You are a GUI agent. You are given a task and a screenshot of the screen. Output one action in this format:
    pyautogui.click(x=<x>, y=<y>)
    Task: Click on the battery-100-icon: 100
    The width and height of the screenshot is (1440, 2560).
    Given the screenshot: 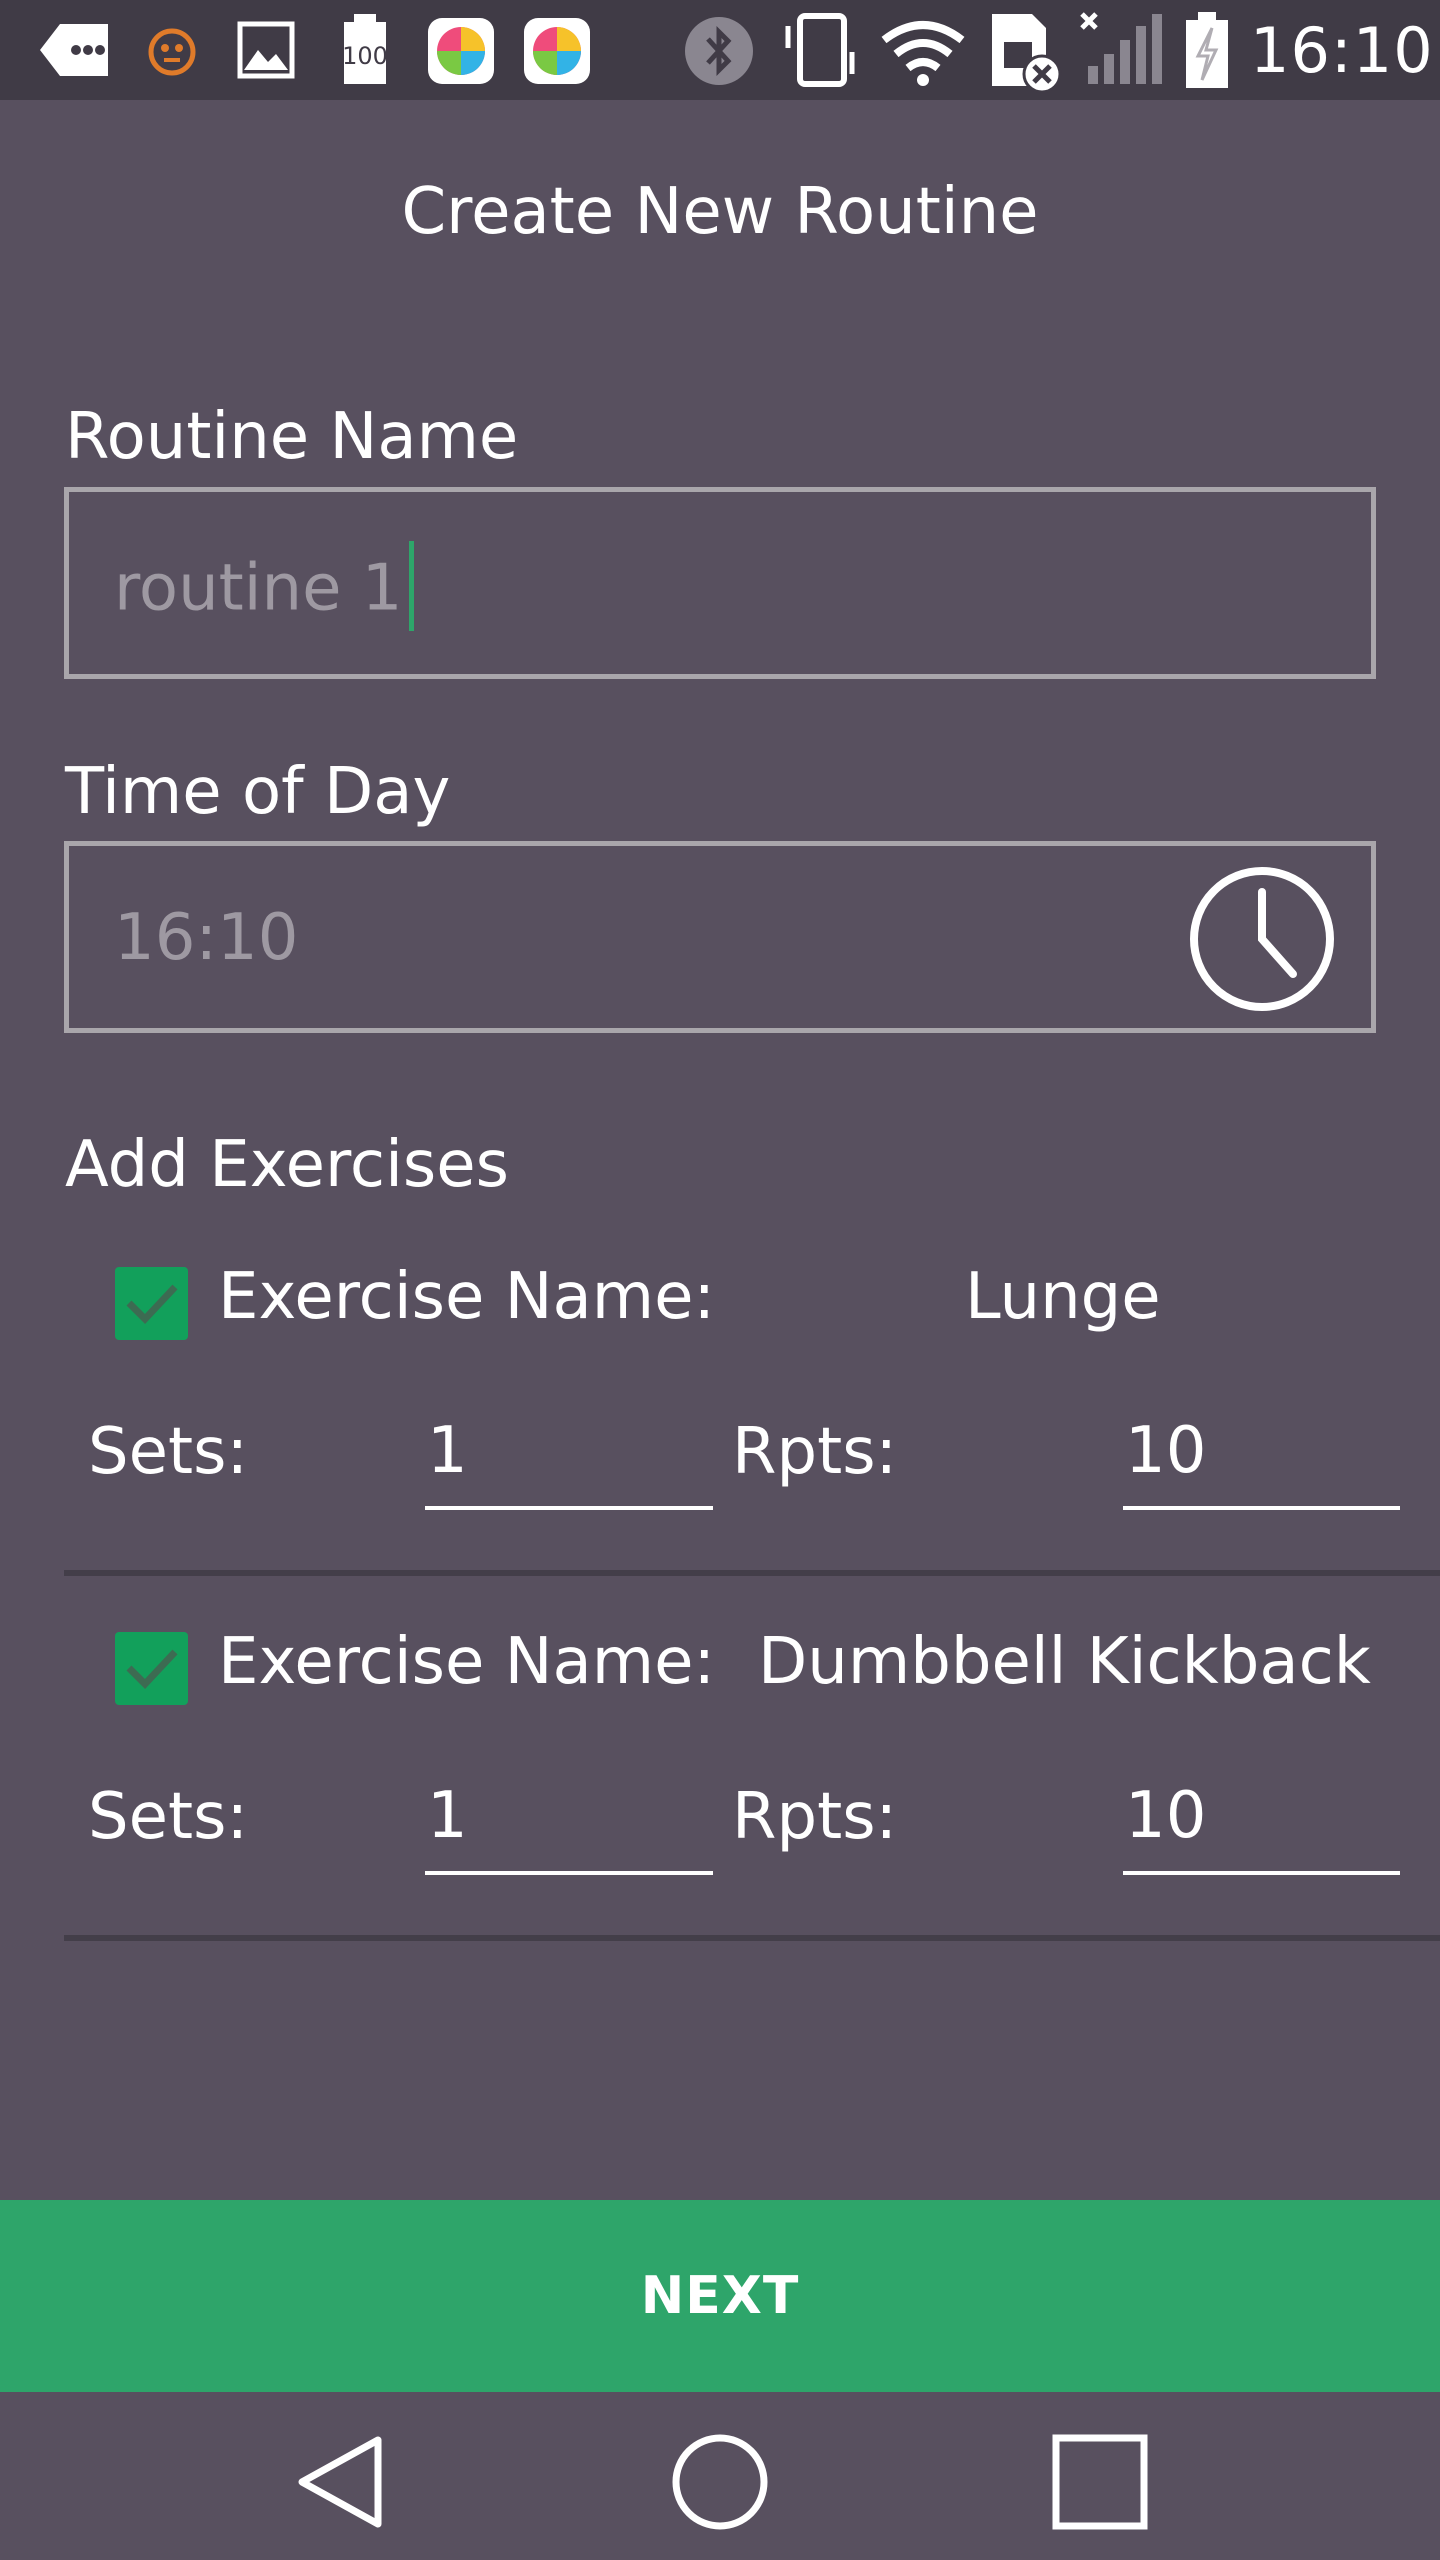 What is the action you would take?
    pyautogui.click(x=365, y=49)
    